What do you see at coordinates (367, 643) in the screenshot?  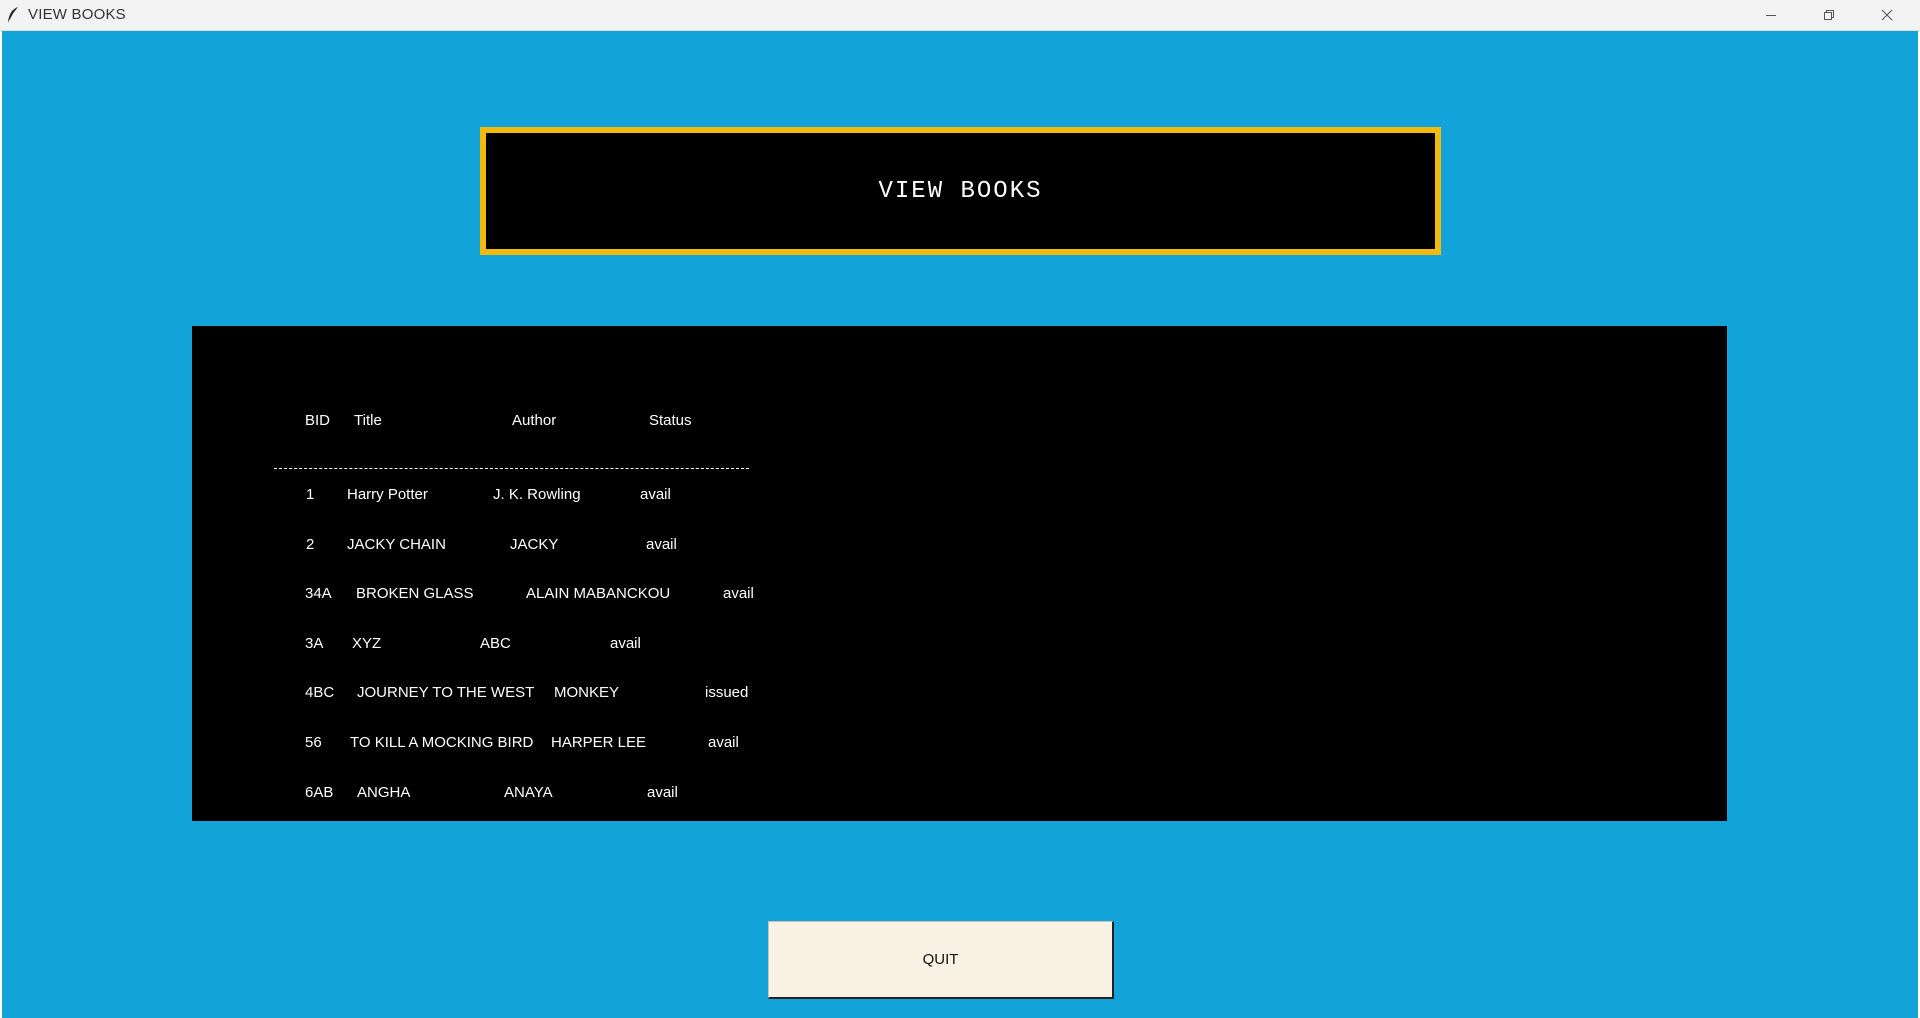 I see `row-4-title: XYZ` at bounding box center [367, 643].